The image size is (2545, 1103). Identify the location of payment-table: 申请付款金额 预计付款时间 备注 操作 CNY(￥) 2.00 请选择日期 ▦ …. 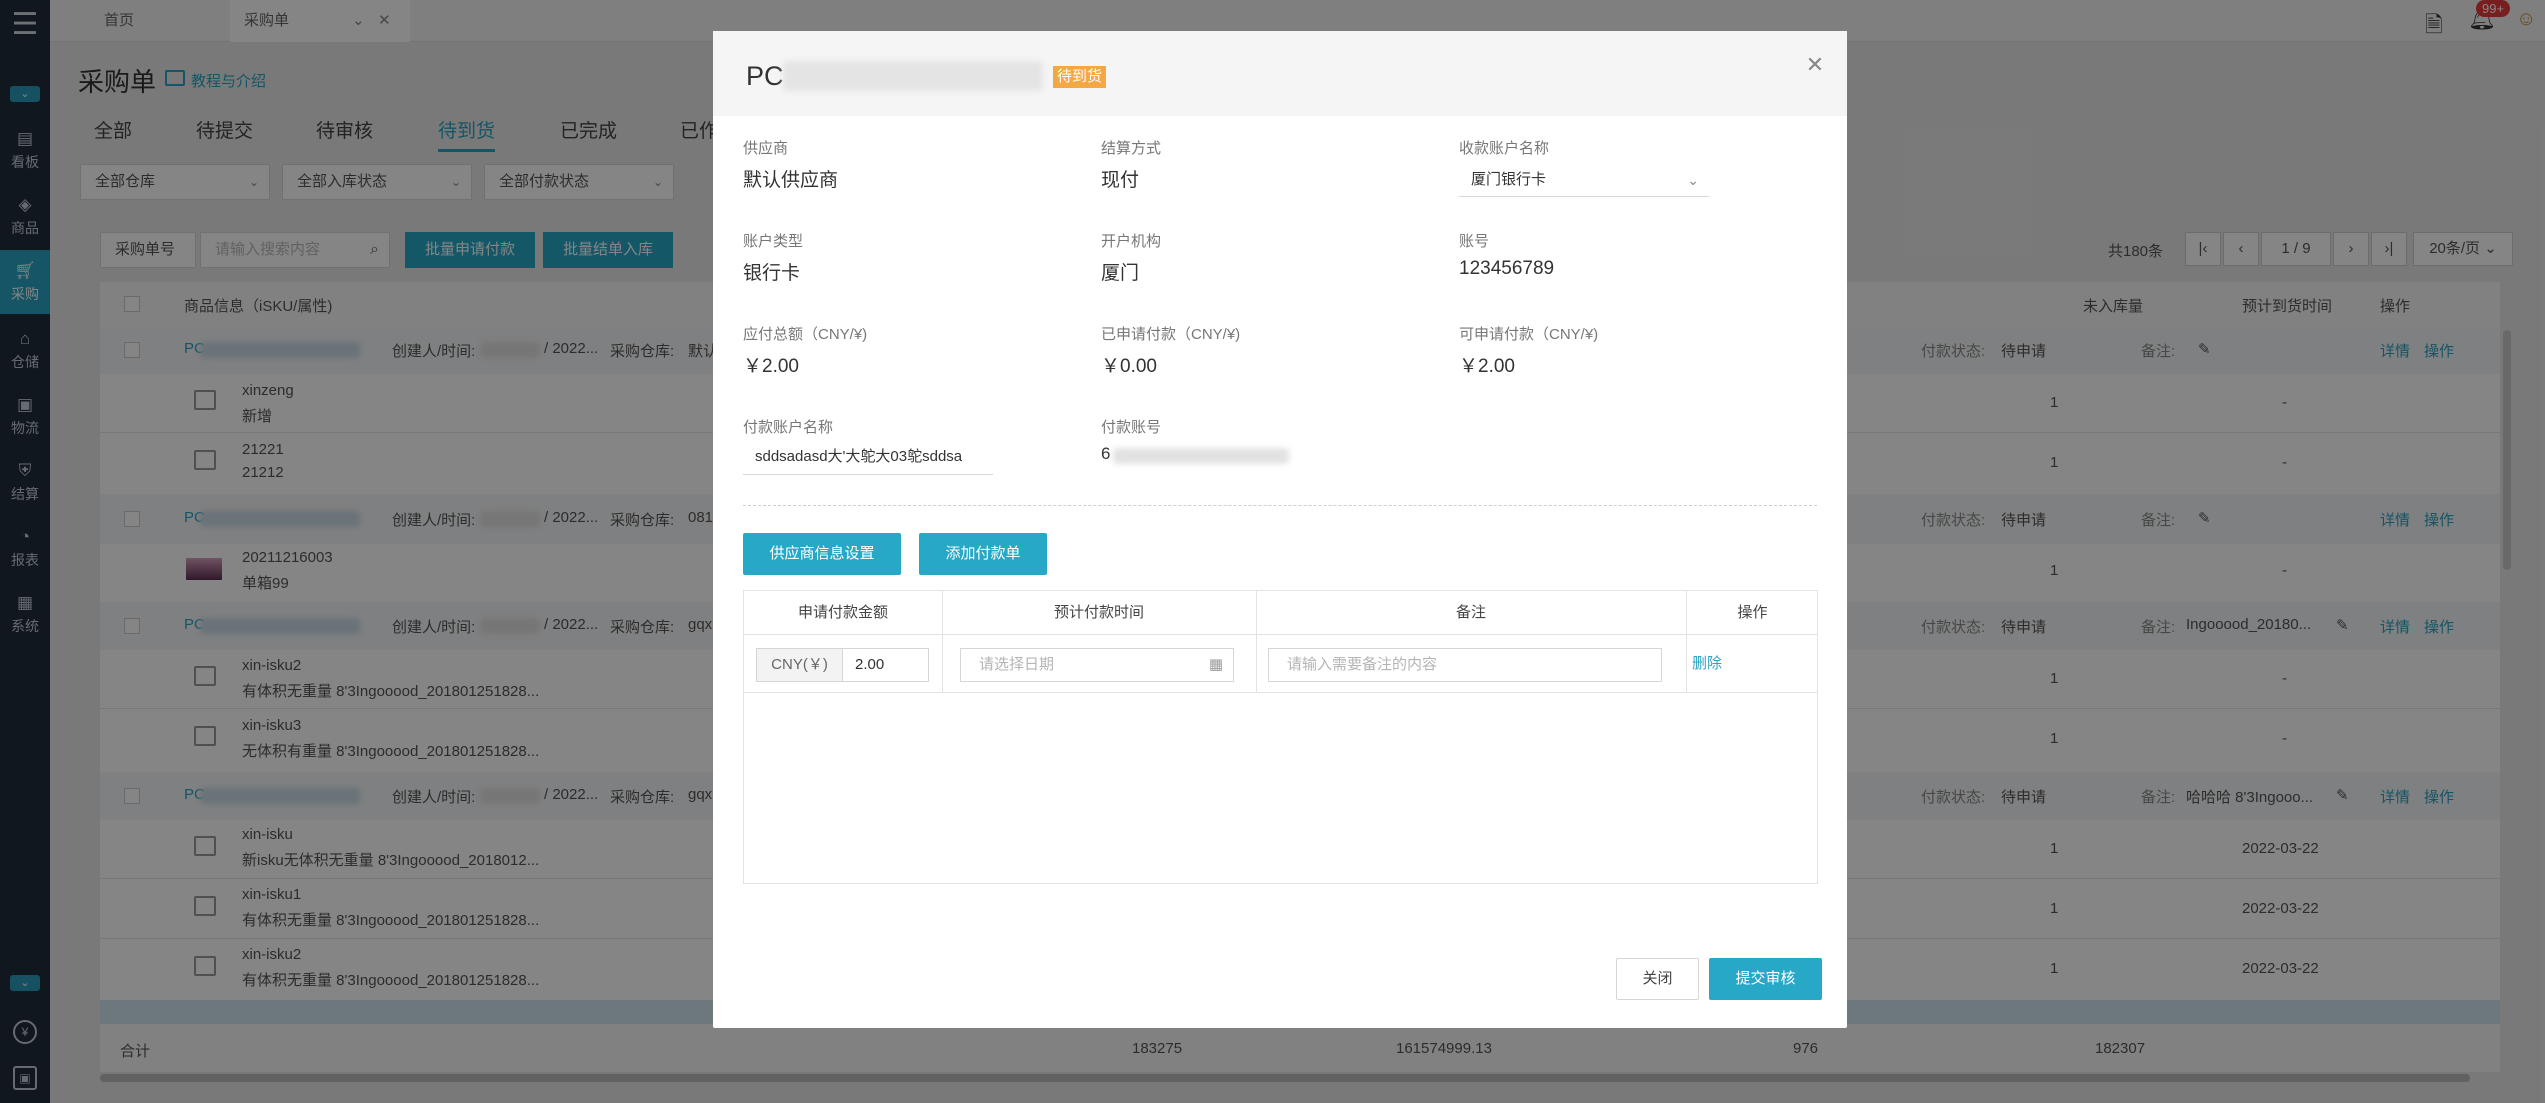
(1280, 737).